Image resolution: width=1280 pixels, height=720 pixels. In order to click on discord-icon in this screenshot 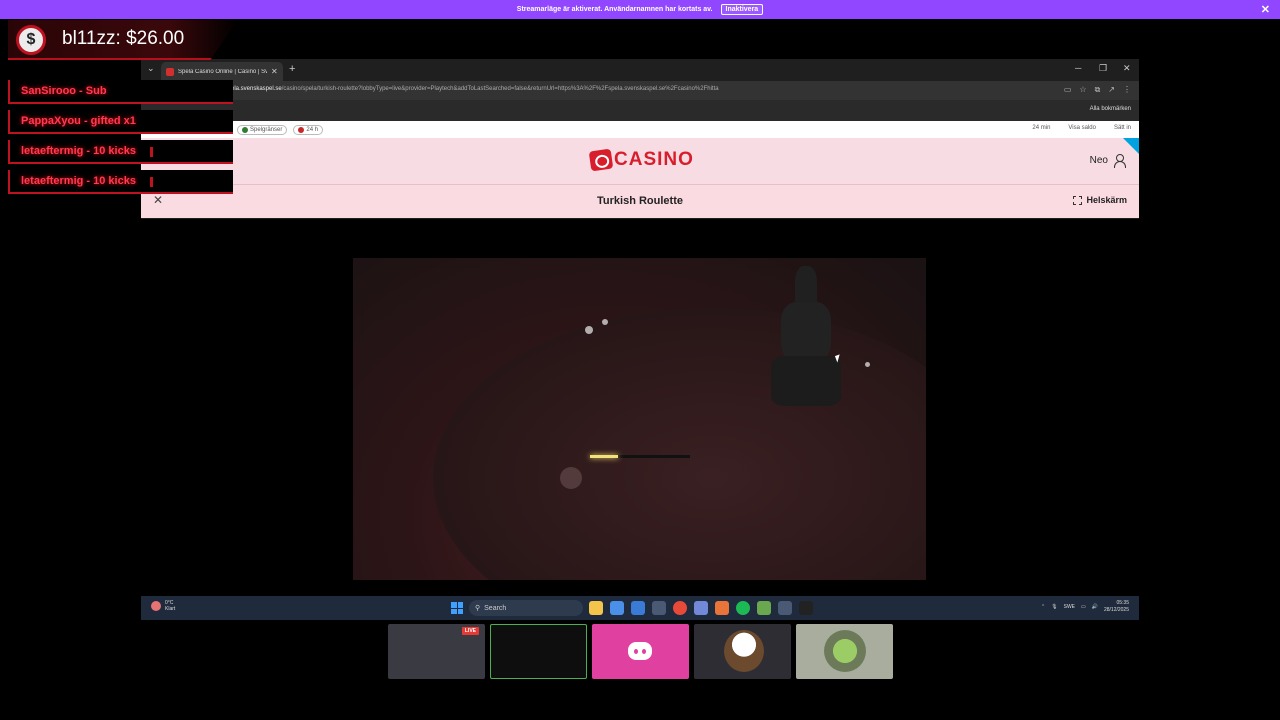, I will do `click(701, 608)`.